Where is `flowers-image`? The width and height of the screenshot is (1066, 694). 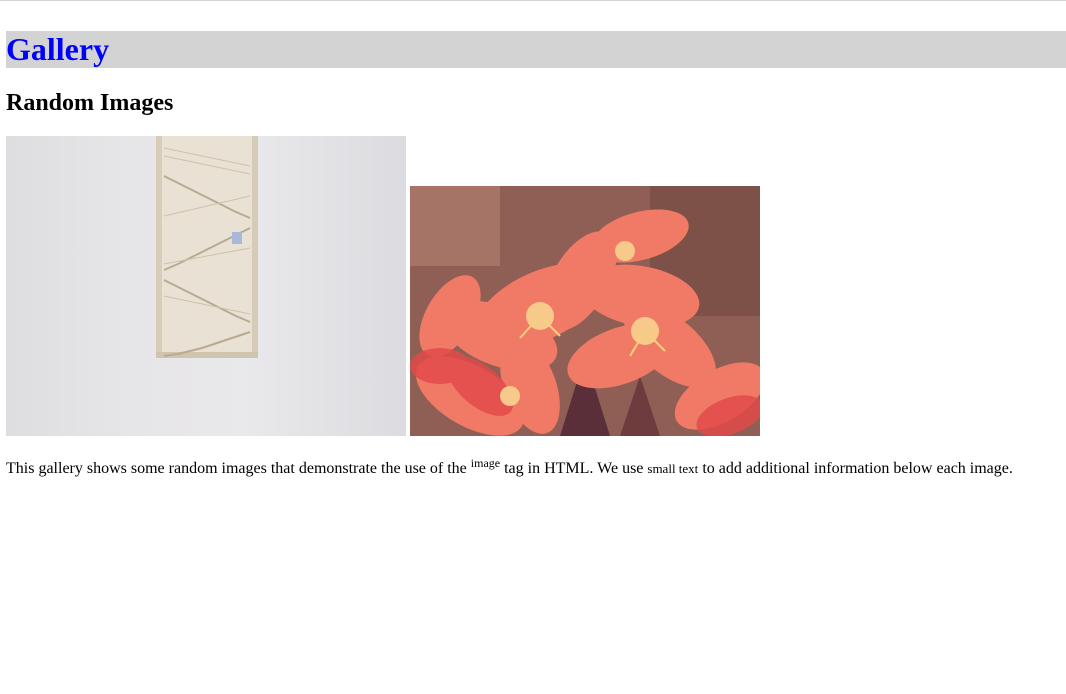
flowers-image is located at coordinates (585, 311).